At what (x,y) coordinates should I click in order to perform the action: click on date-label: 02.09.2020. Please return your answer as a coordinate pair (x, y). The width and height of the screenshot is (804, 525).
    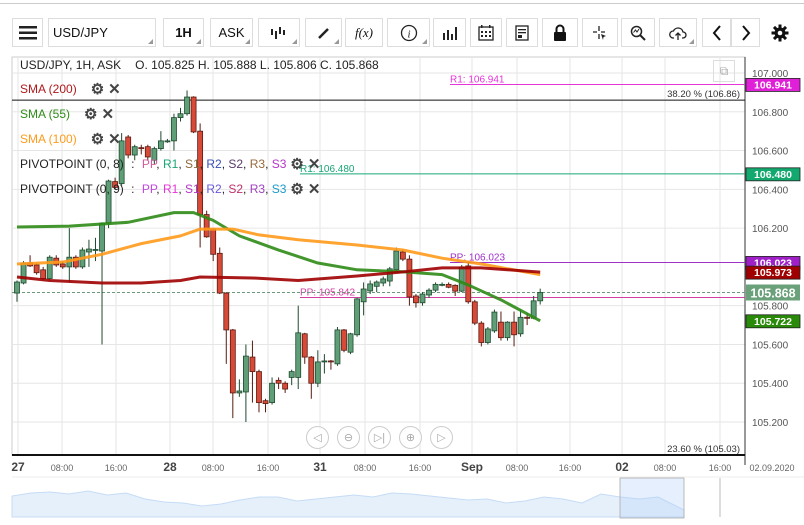
    Looking at the image, I should click on (771, 468).